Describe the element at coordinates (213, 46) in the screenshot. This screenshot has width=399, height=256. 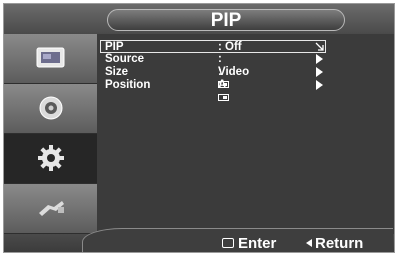
I see `menu-row-pip: PIP : Off` at that location.